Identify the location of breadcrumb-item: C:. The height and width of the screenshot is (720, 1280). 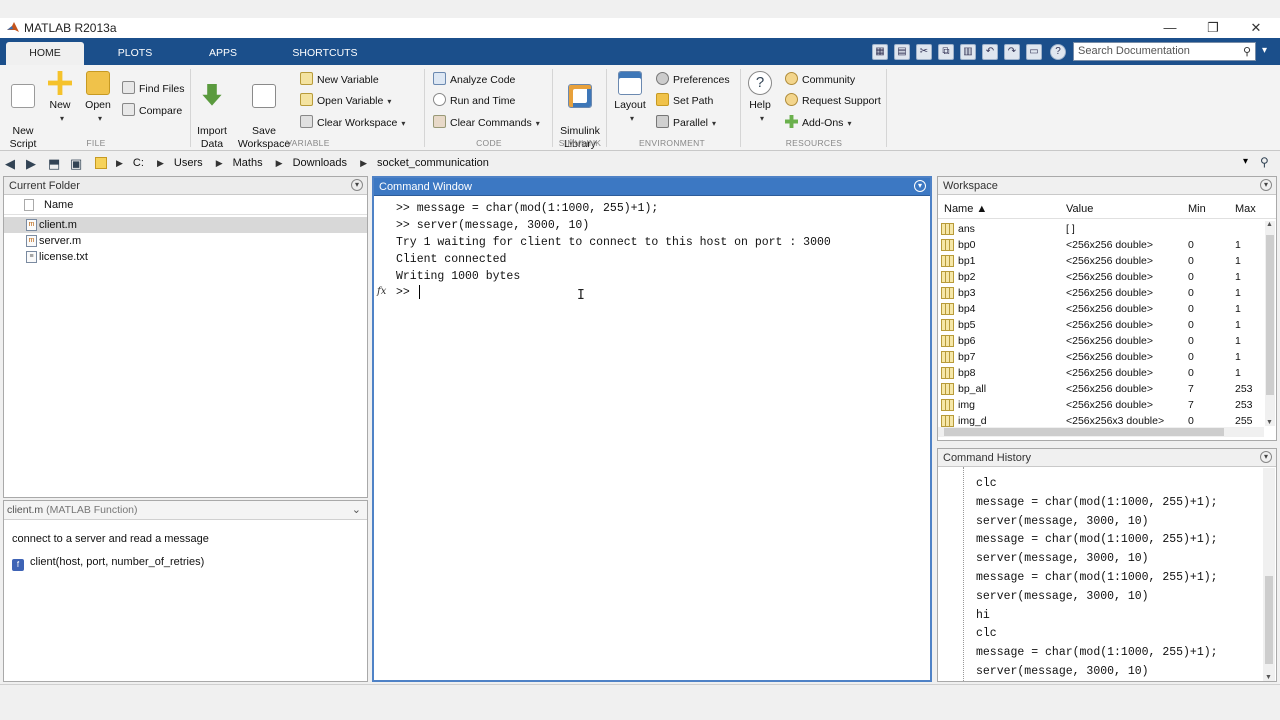
(138, 163).